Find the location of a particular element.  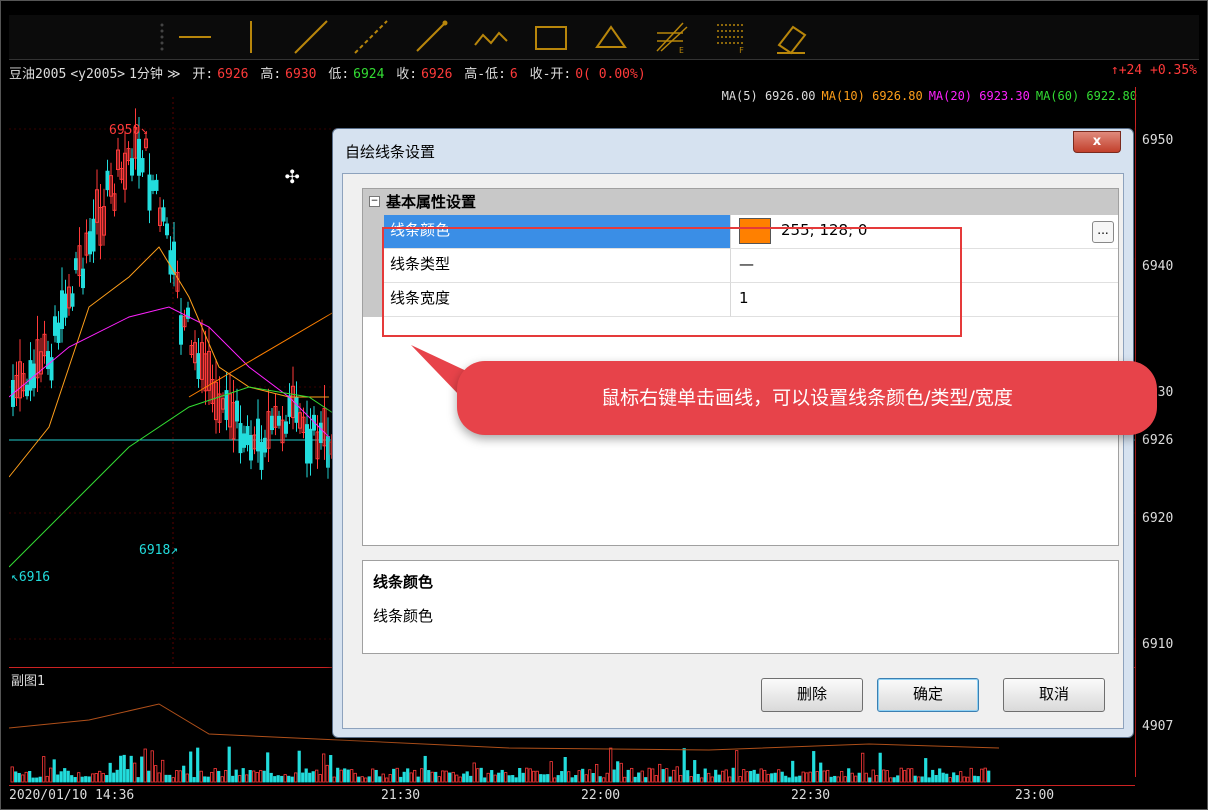

property-category: − 基本属性设置 is located at coordinates (740, 202).